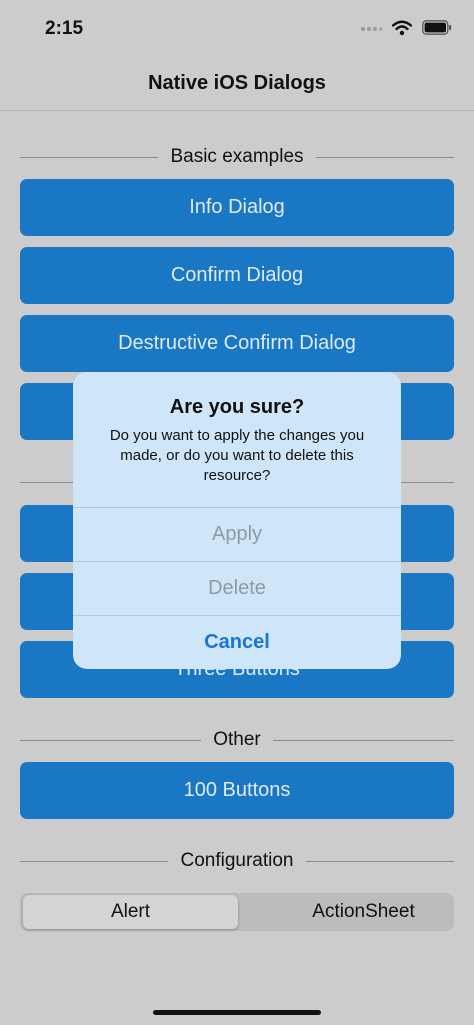 The image size is (474, 1025). Describe the element at coordinates (237, 275) in the screenshot. I see `confirm-dialog-button: Confirm Dialog` at that location.